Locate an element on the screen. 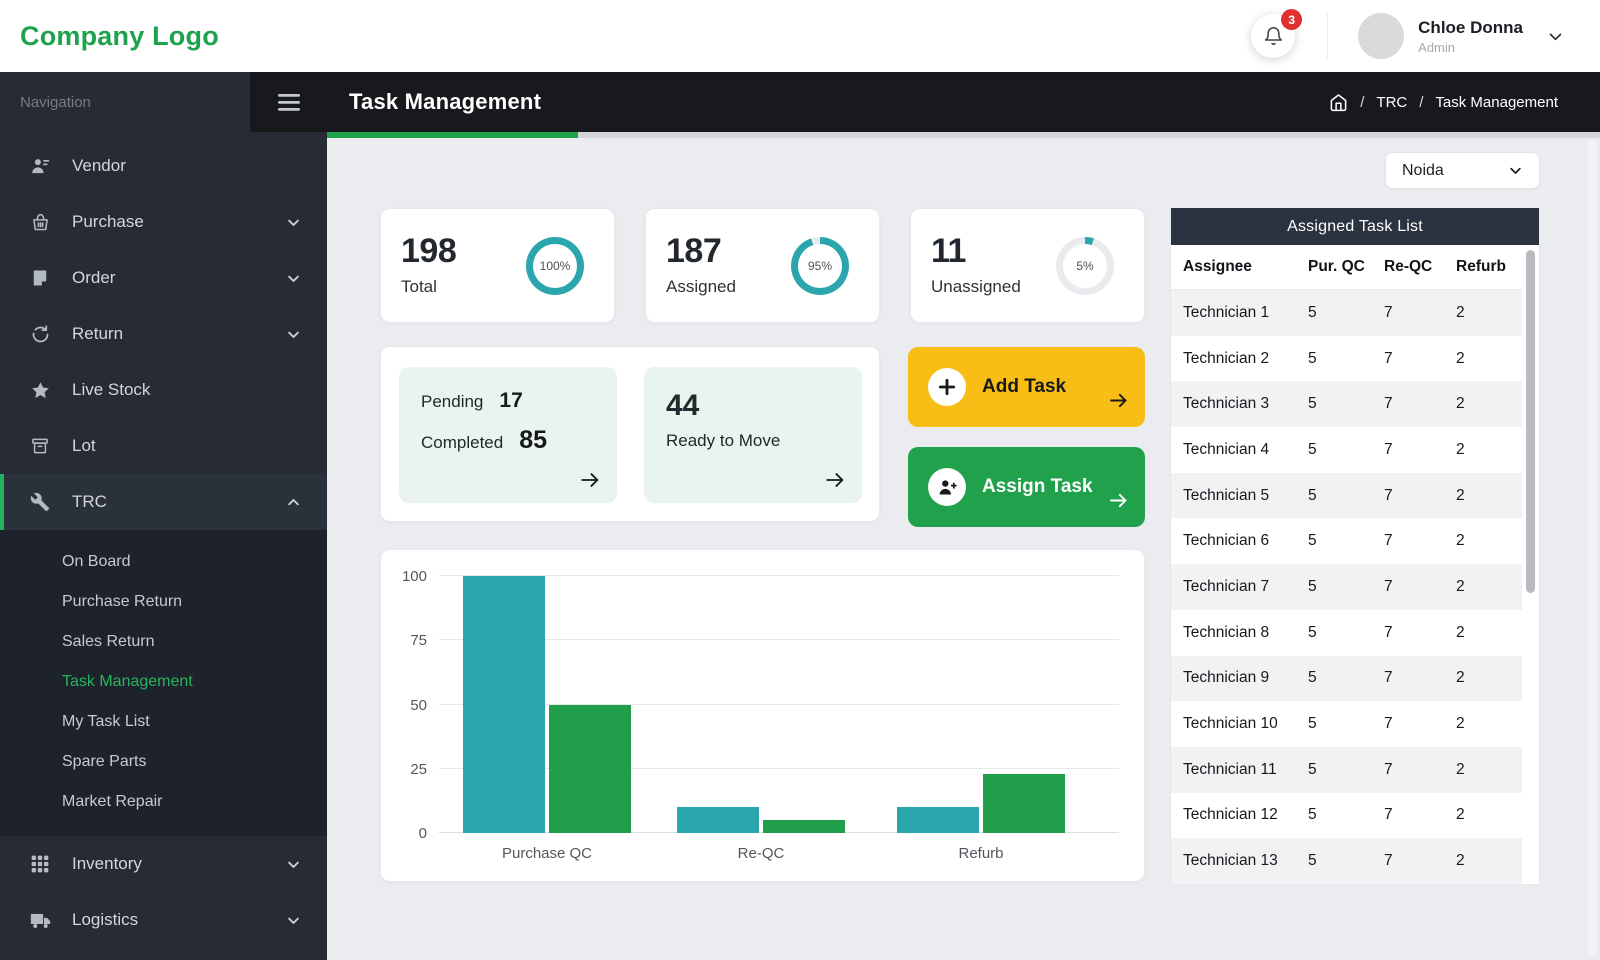  sidebar-subitem-purchase-return: Purchase Return is located at coordinates (163, 602).